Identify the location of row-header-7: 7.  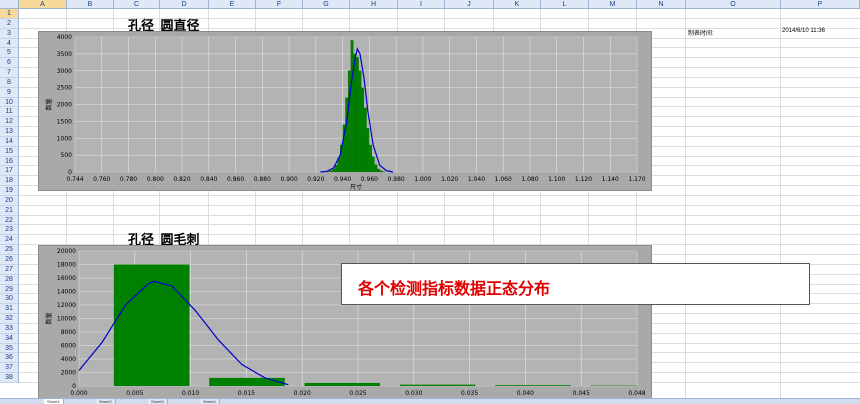
(9, 73).